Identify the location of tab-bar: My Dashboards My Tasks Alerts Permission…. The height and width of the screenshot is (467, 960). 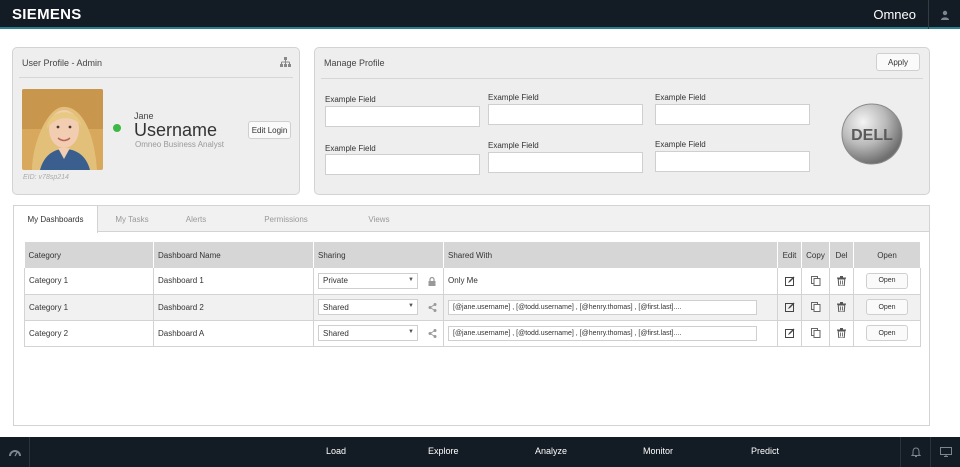
(471, 219).